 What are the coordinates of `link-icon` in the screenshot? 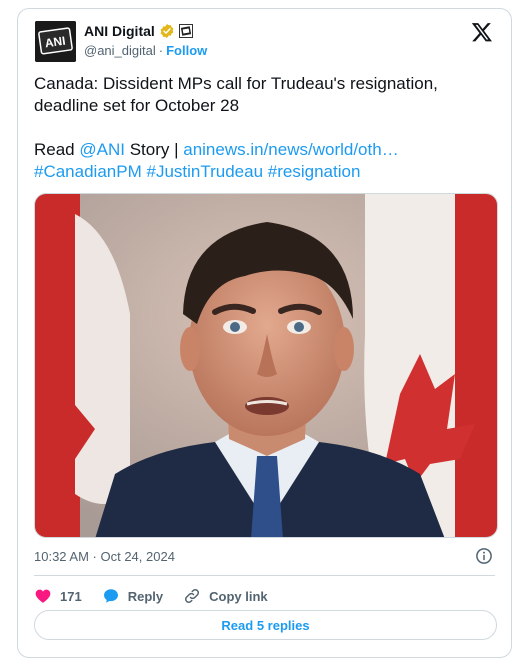 It's located at (192, 596).